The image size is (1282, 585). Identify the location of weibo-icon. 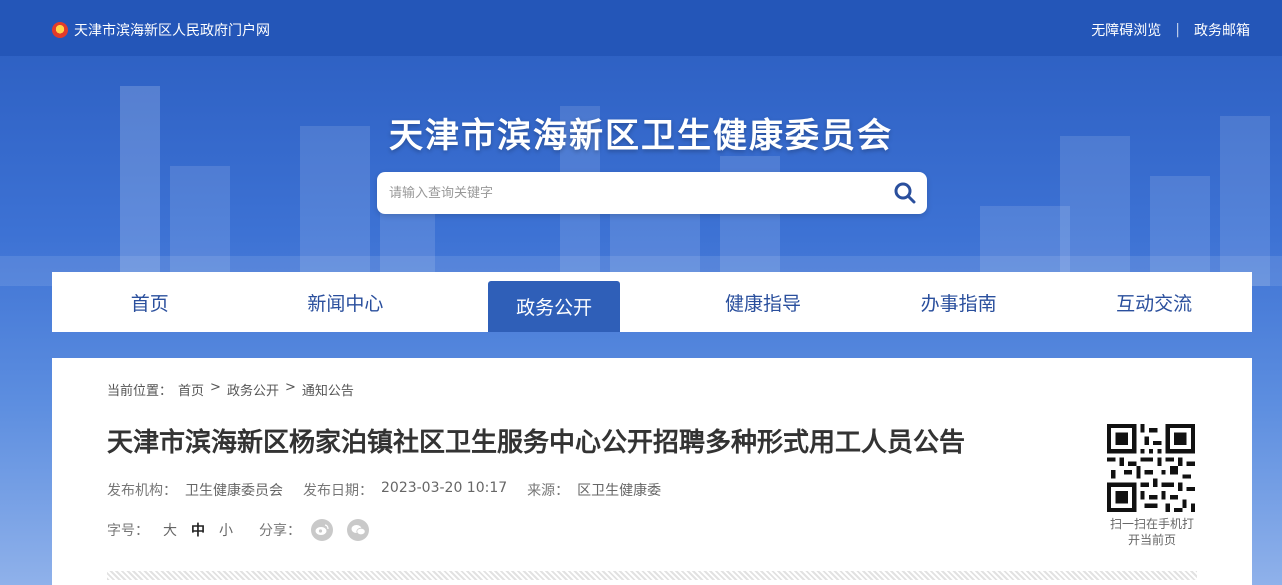
(322, 529).